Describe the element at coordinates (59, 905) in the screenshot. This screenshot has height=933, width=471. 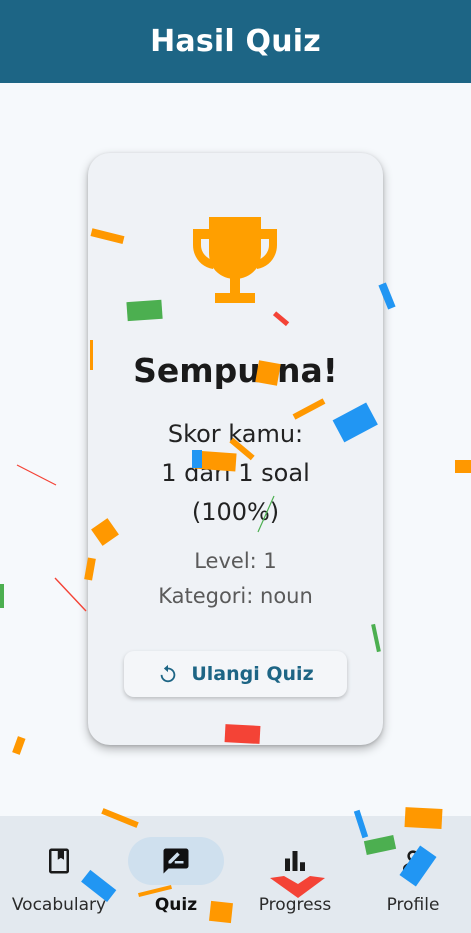
I see `nav-label-vocabulary: Vocabulary` at that location.